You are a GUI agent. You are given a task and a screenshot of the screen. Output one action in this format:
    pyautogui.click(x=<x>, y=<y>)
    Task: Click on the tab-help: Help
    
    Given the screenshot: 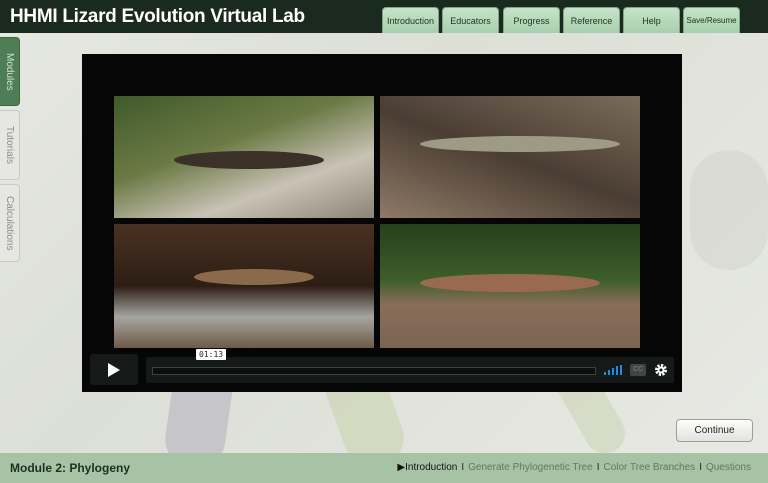 What is the action you would take?
    pyautogui.click(x=651, y=20)
    